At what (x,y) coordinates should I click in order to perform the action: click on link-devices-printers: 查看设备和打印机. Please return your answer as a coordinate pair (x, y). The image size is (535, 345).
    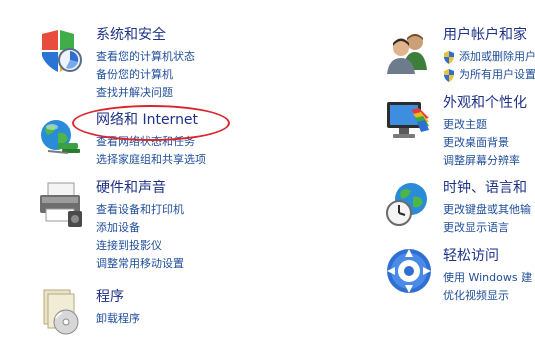
    Looking at the image, I should click on (140, 210).